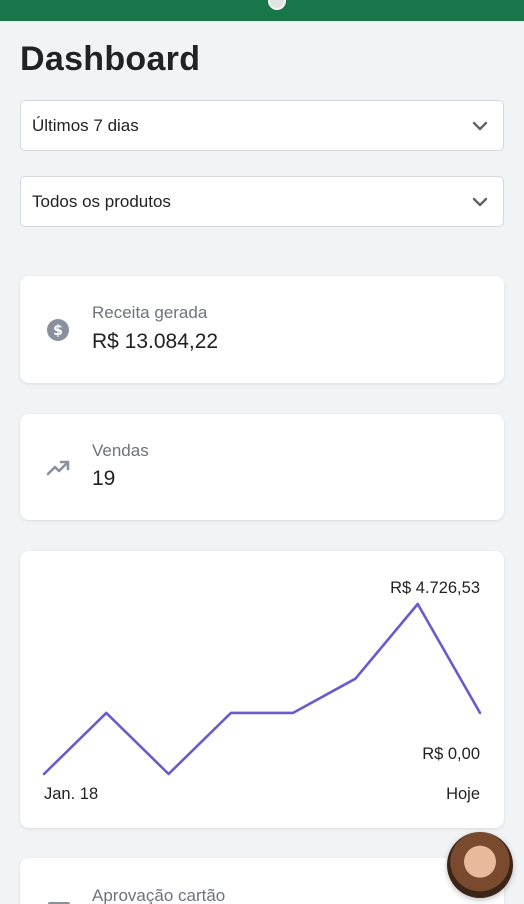  I want to click on period-select-value: Últimos 7 dias, so click(85, 125).